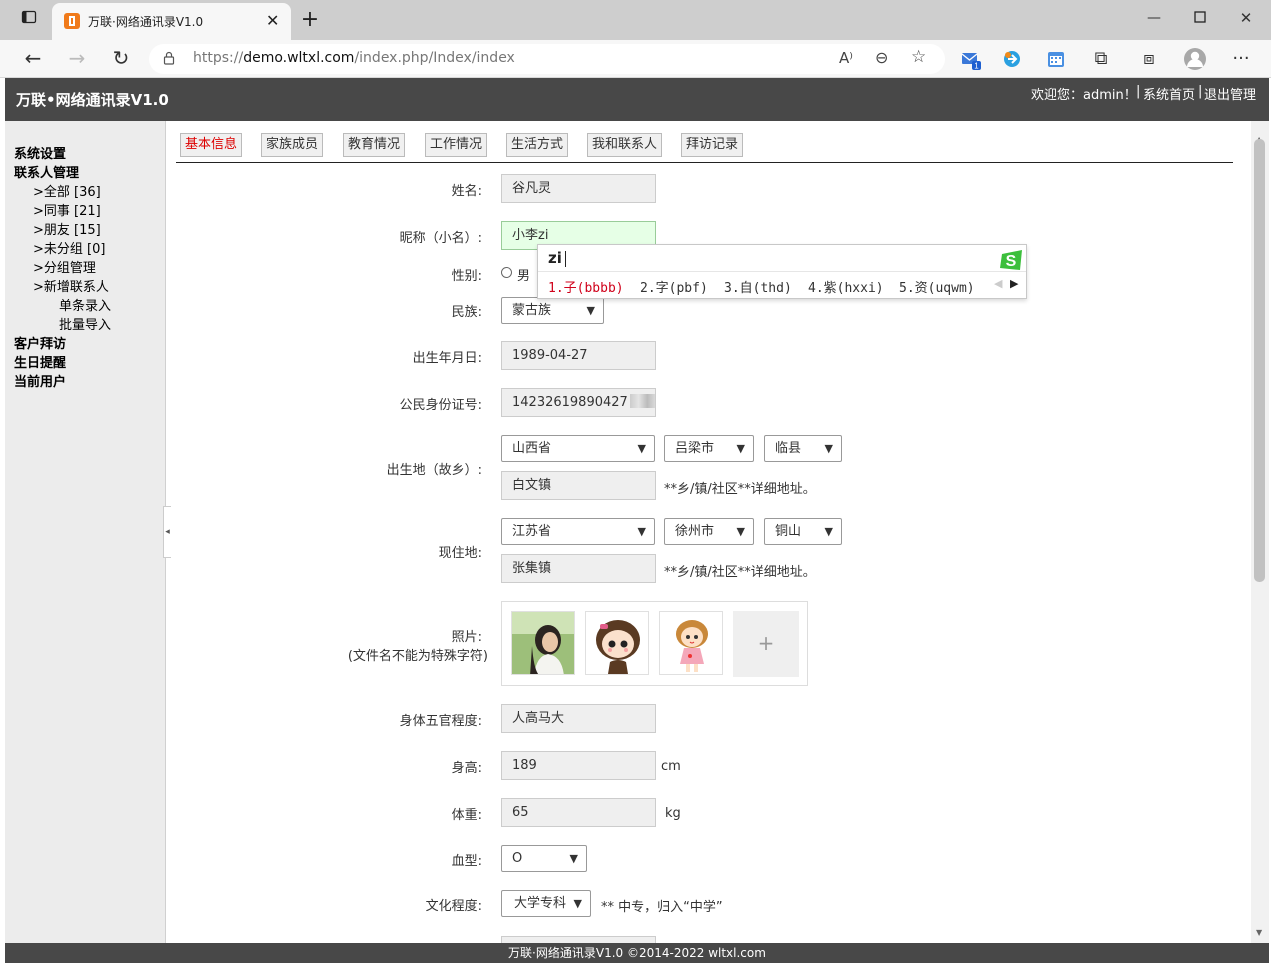 This screenshot has height=972, width=1271. Describe the element at coordinates (998, 283) in the screenshot. I see `ime-prev-page-icon: ◀` at that location.